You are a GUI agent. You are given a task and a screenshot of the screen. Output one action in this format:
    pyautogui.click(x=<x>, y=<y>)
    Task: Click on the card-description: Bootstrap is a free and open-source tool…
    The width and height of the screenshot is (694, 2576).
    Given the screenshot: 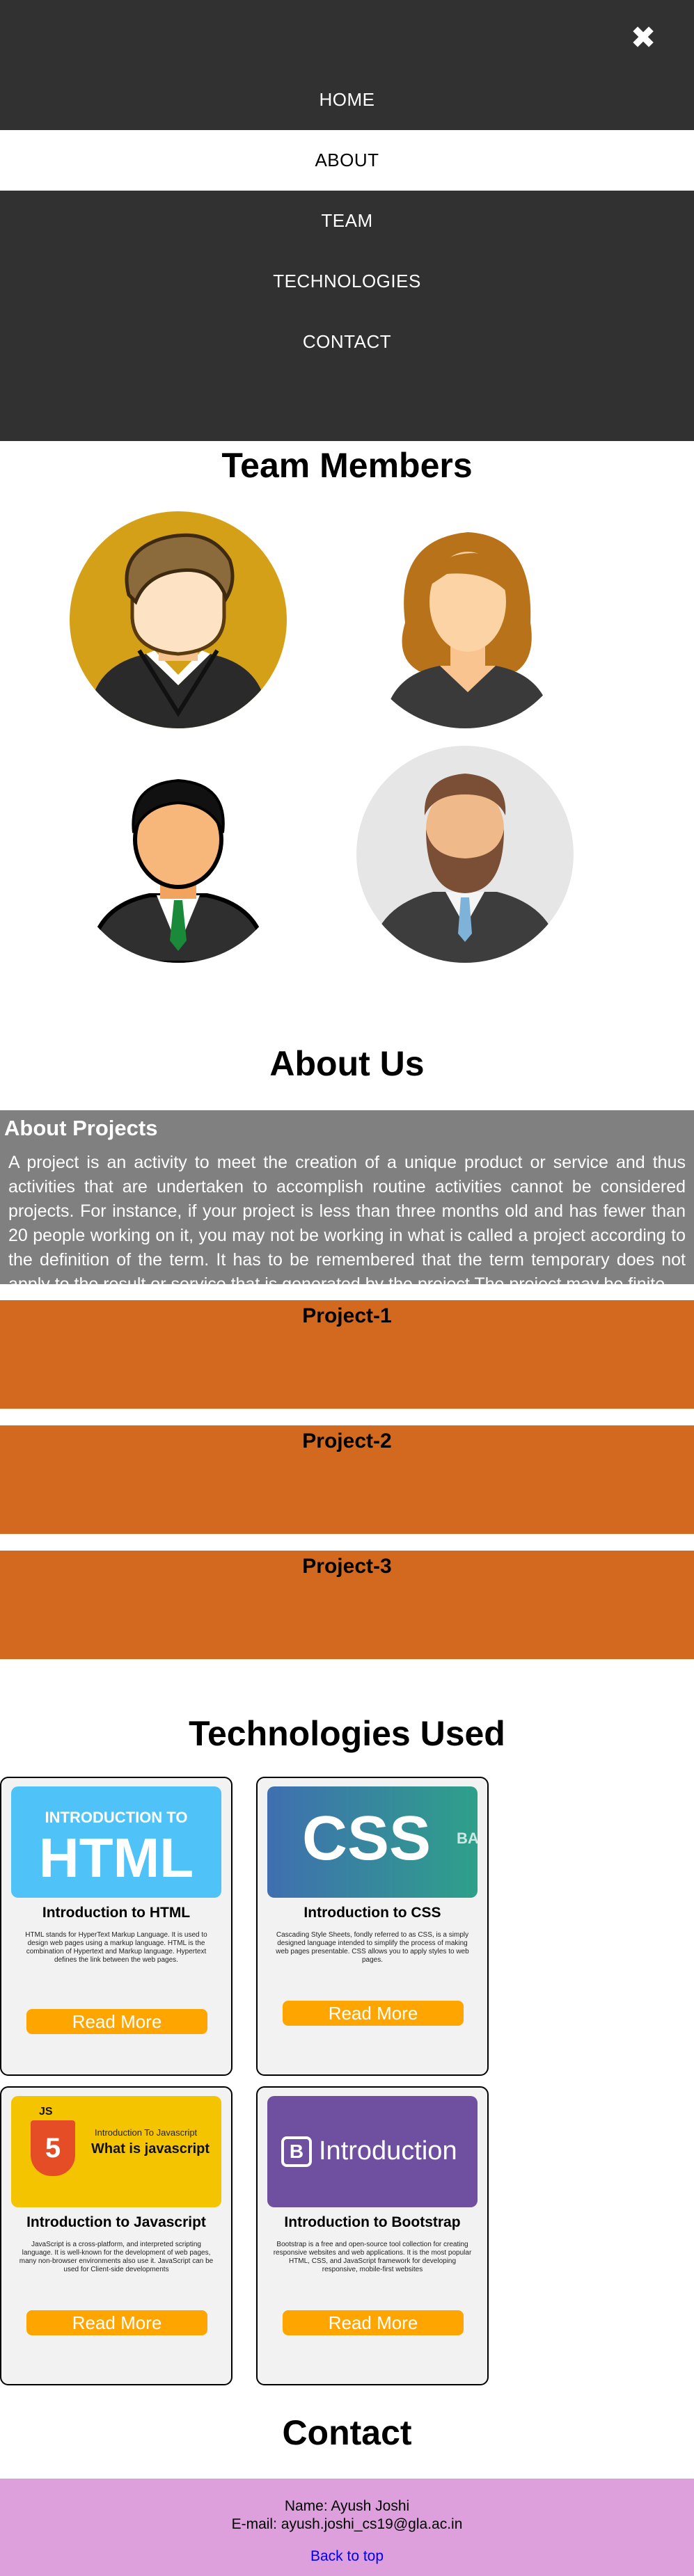 What is the action you would take?
    pyautogui.click(x=372, y=2257)
    